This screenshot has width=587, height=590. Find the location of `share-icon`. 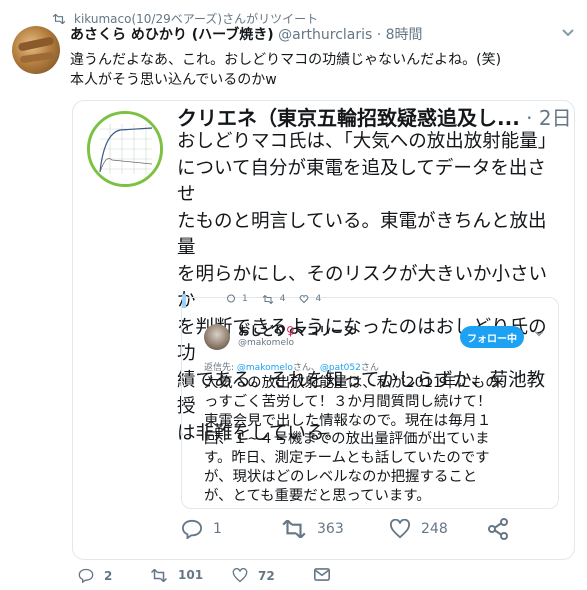

share-icon is located at coordinates (498, 529).